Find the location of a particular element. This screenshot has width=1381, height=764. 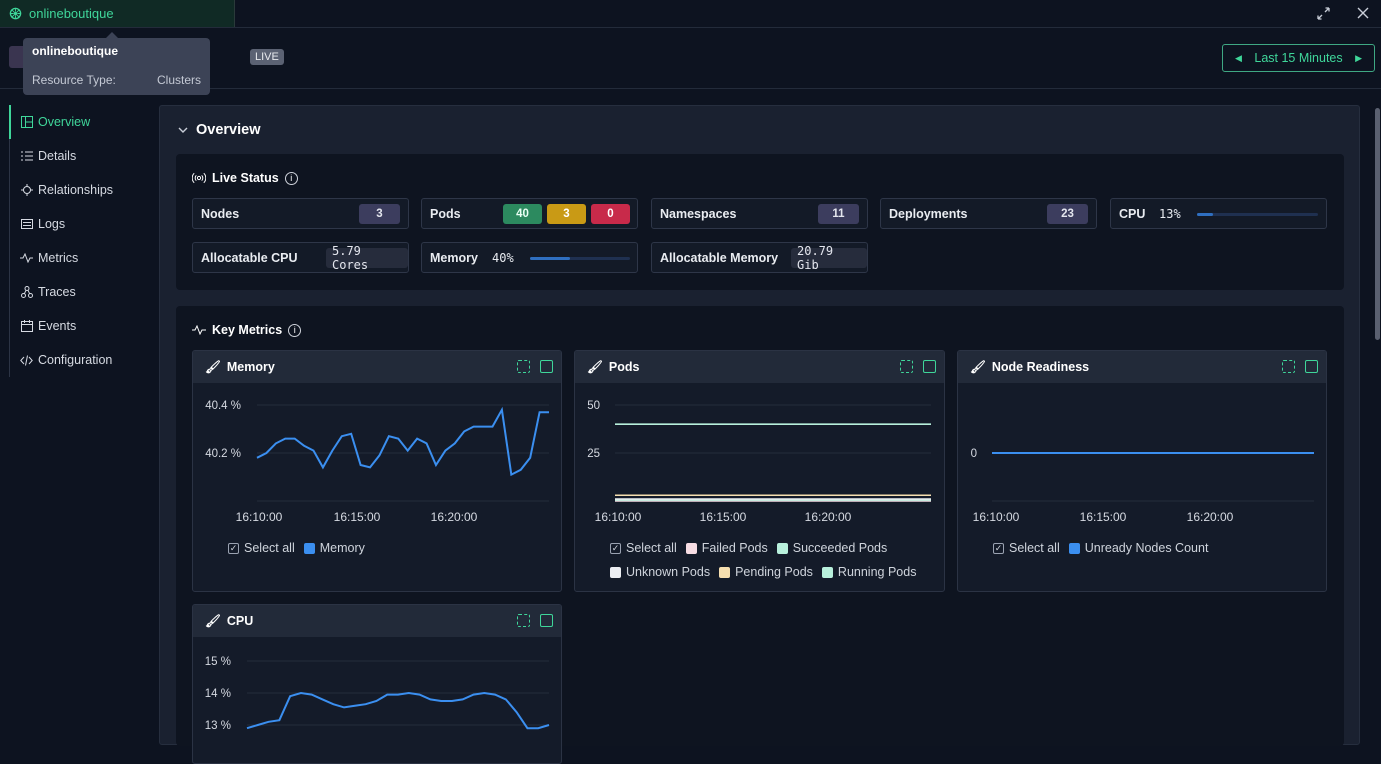

scrollbar is located at coordinates (1377, 224).